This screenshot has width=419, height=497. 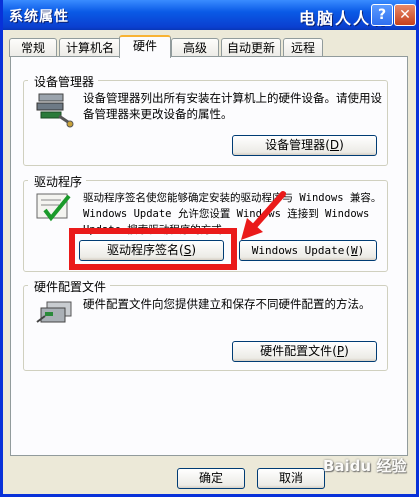 What do you see at coordinates (251, 47) in the screenshot?
I see `tab-automatic-updates: 自动更新` at bounding box center [251, 47].